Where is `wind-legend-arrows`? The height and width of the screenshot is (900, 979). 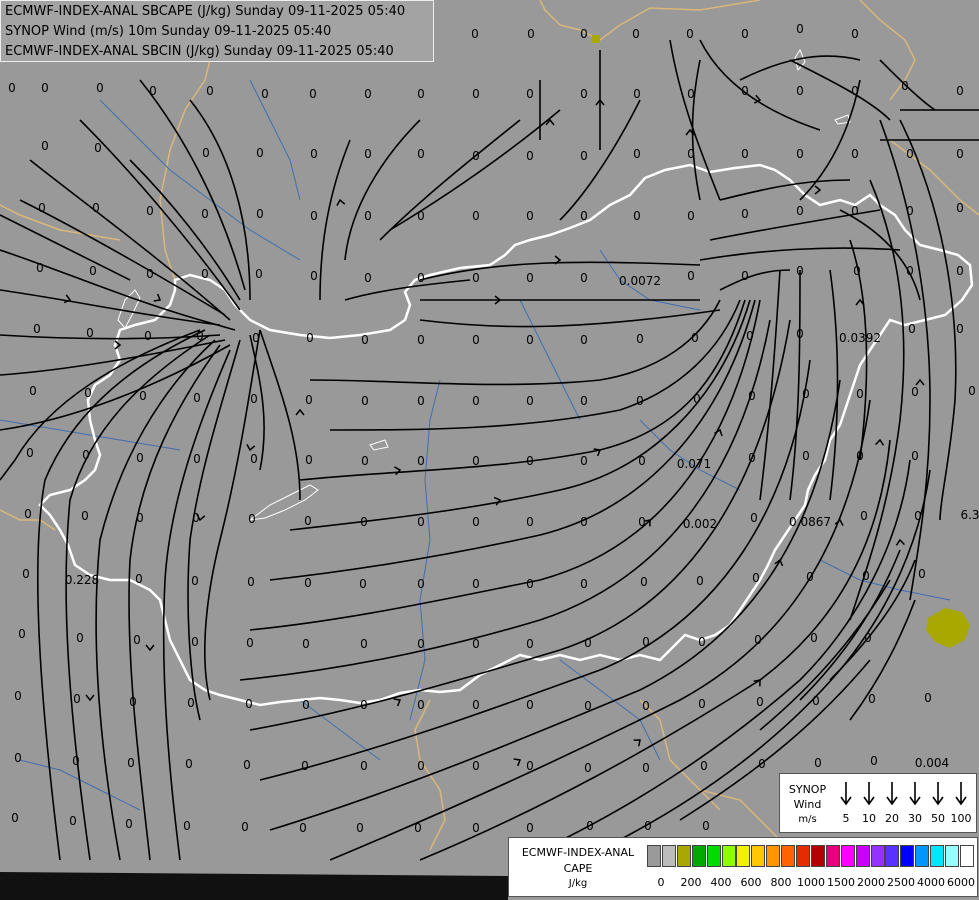
wind-legend-arrows is located at coordinates (903, 794).